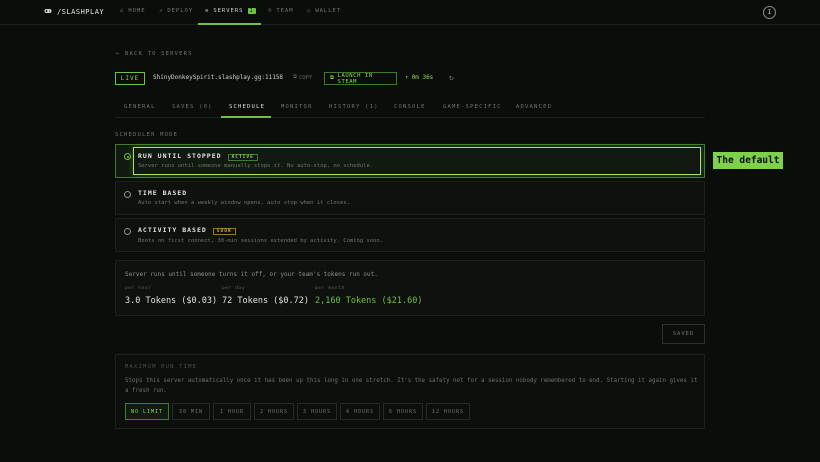 This screenshot has width=820, height=462. What do you see at coordinates (229, 24) in the screenshot?
I see `nav-active-indicator` at bounding box center [229, 24].